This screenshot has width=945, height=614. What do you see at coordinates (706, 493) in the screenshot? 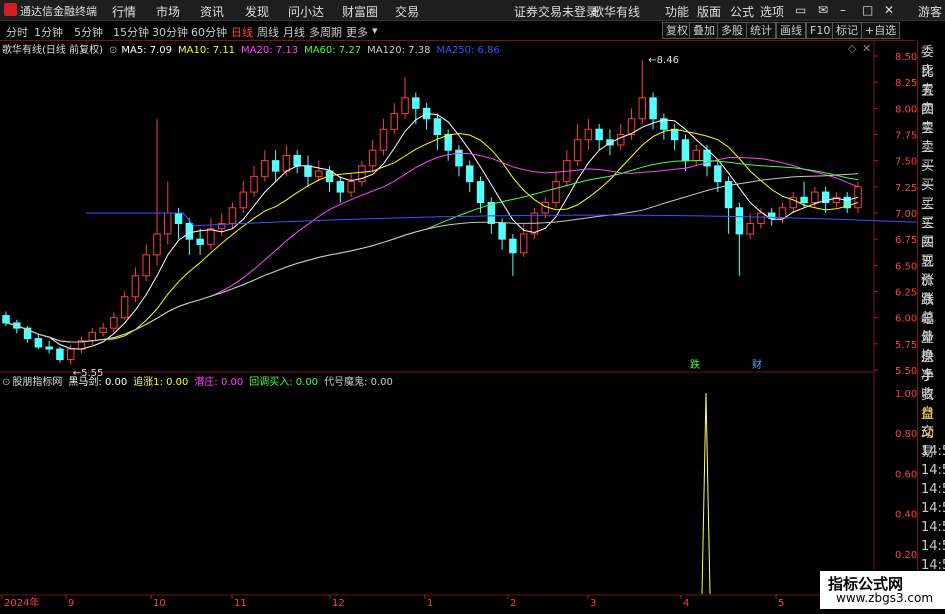
I see `indicator-spike` at bounding box center [706, 493].